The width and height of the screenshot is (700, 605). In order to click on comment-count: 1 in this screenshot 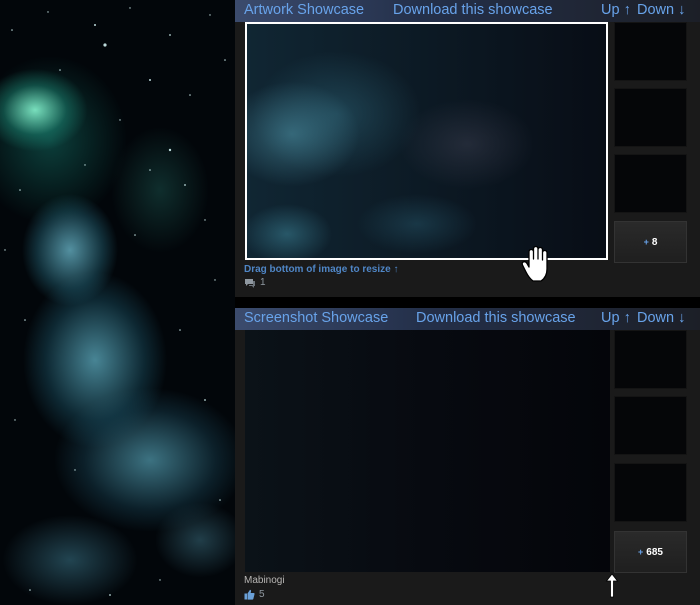, I will do `click(263, 282)`.